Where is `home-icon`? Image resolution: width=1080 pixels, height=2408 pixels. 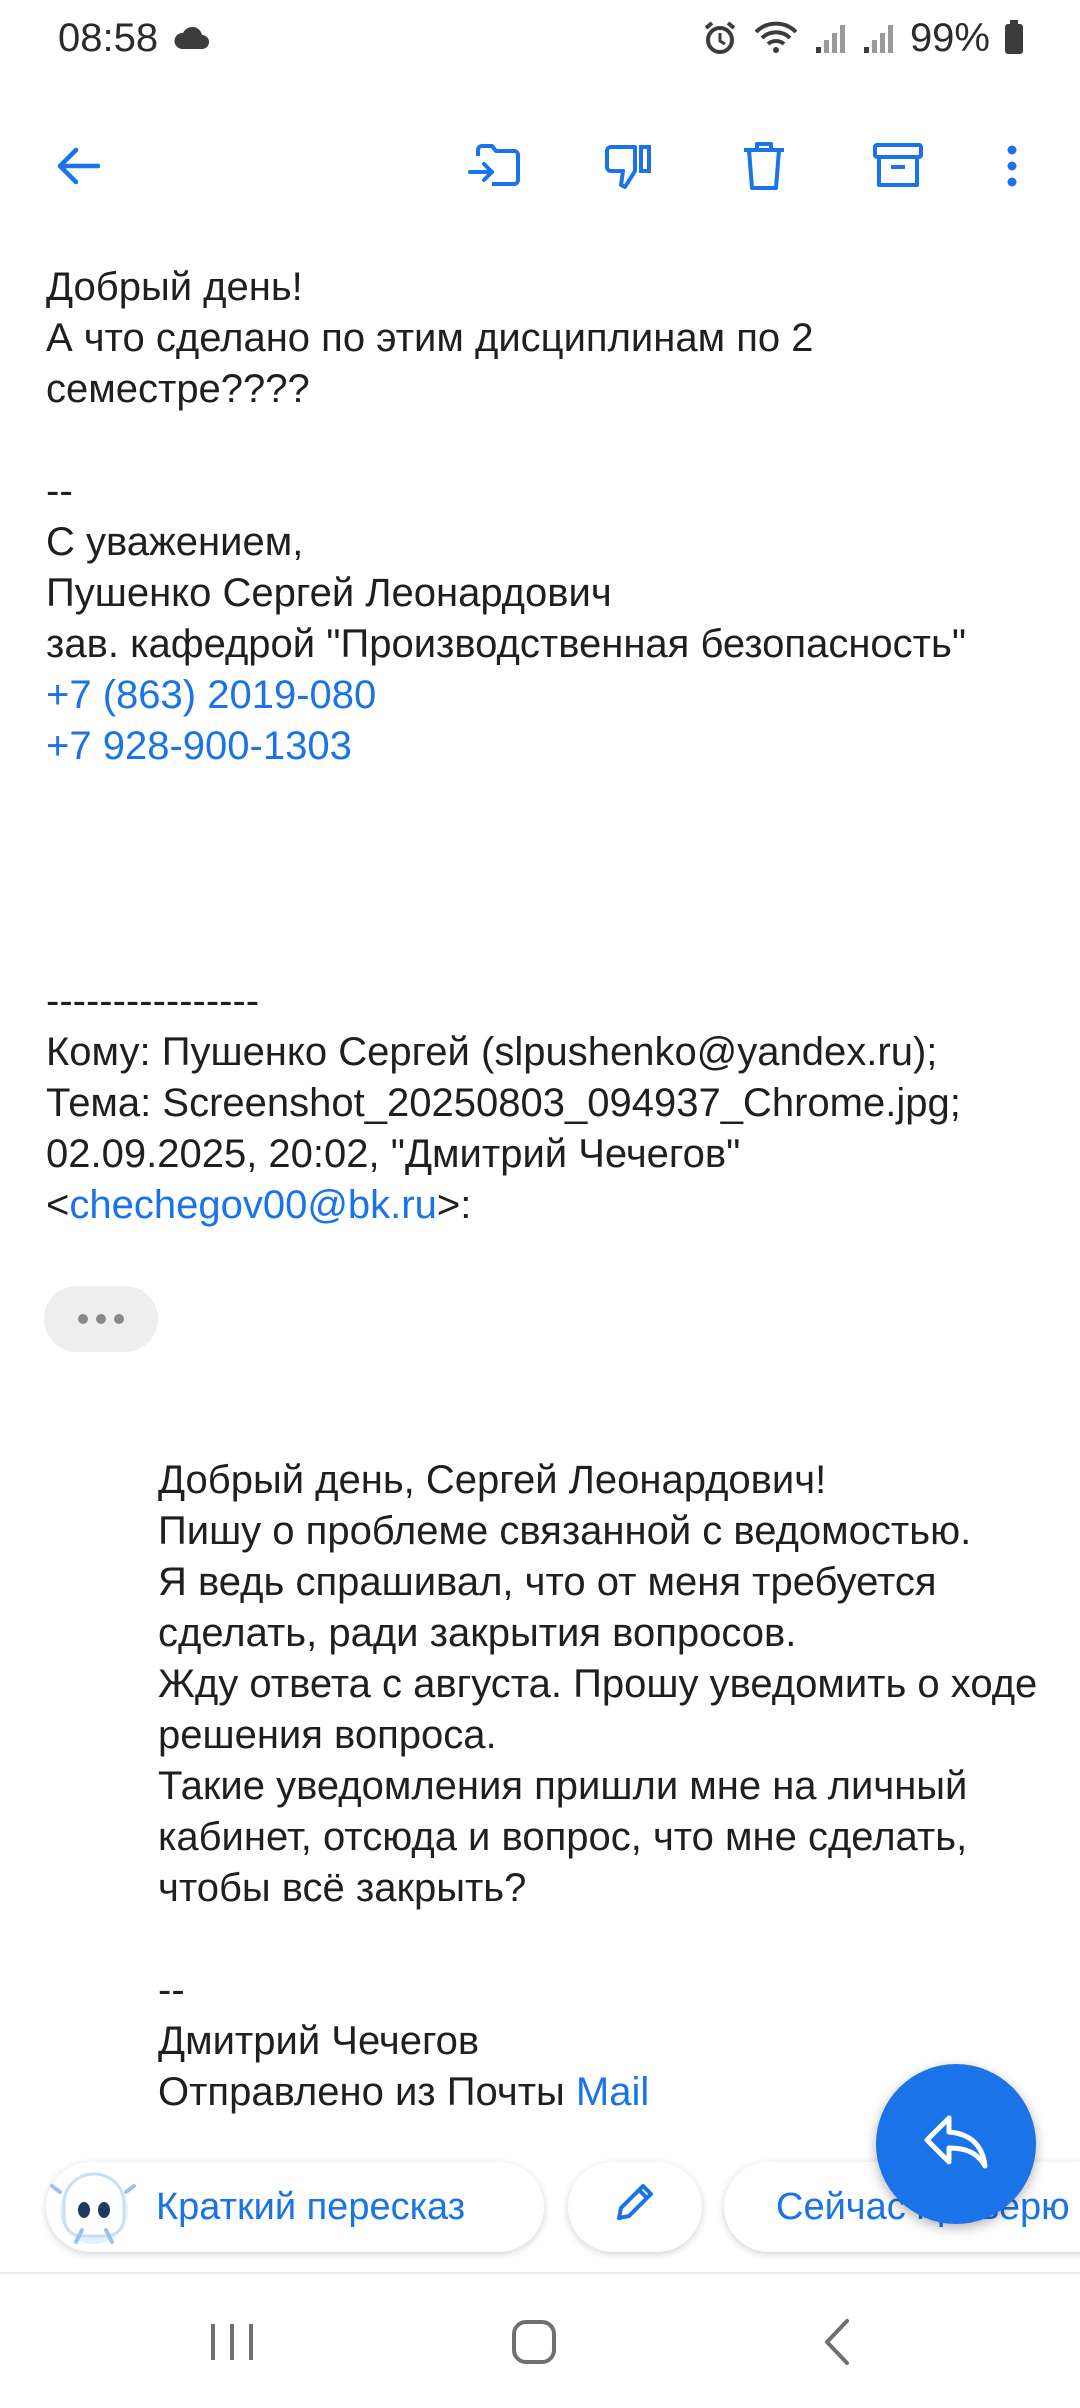
home-icon is located at coordinates (534, 2344).